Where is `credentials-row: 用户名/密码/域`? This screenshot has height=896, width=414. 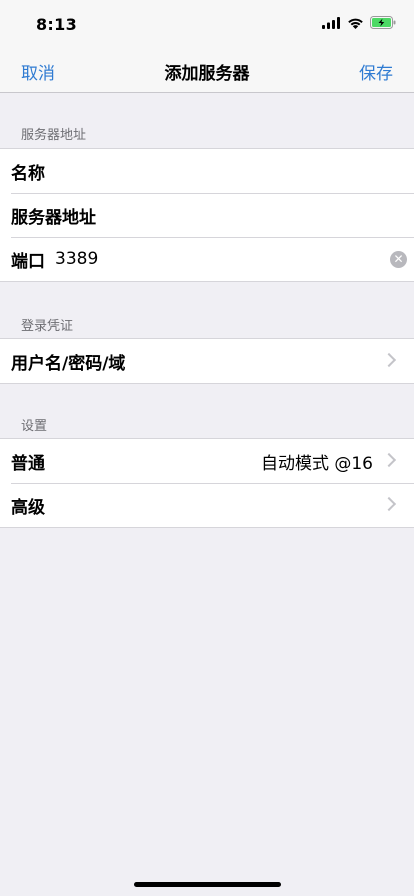 credentials-row: 用户名/密码/域 is located at coordinates (207, 361).